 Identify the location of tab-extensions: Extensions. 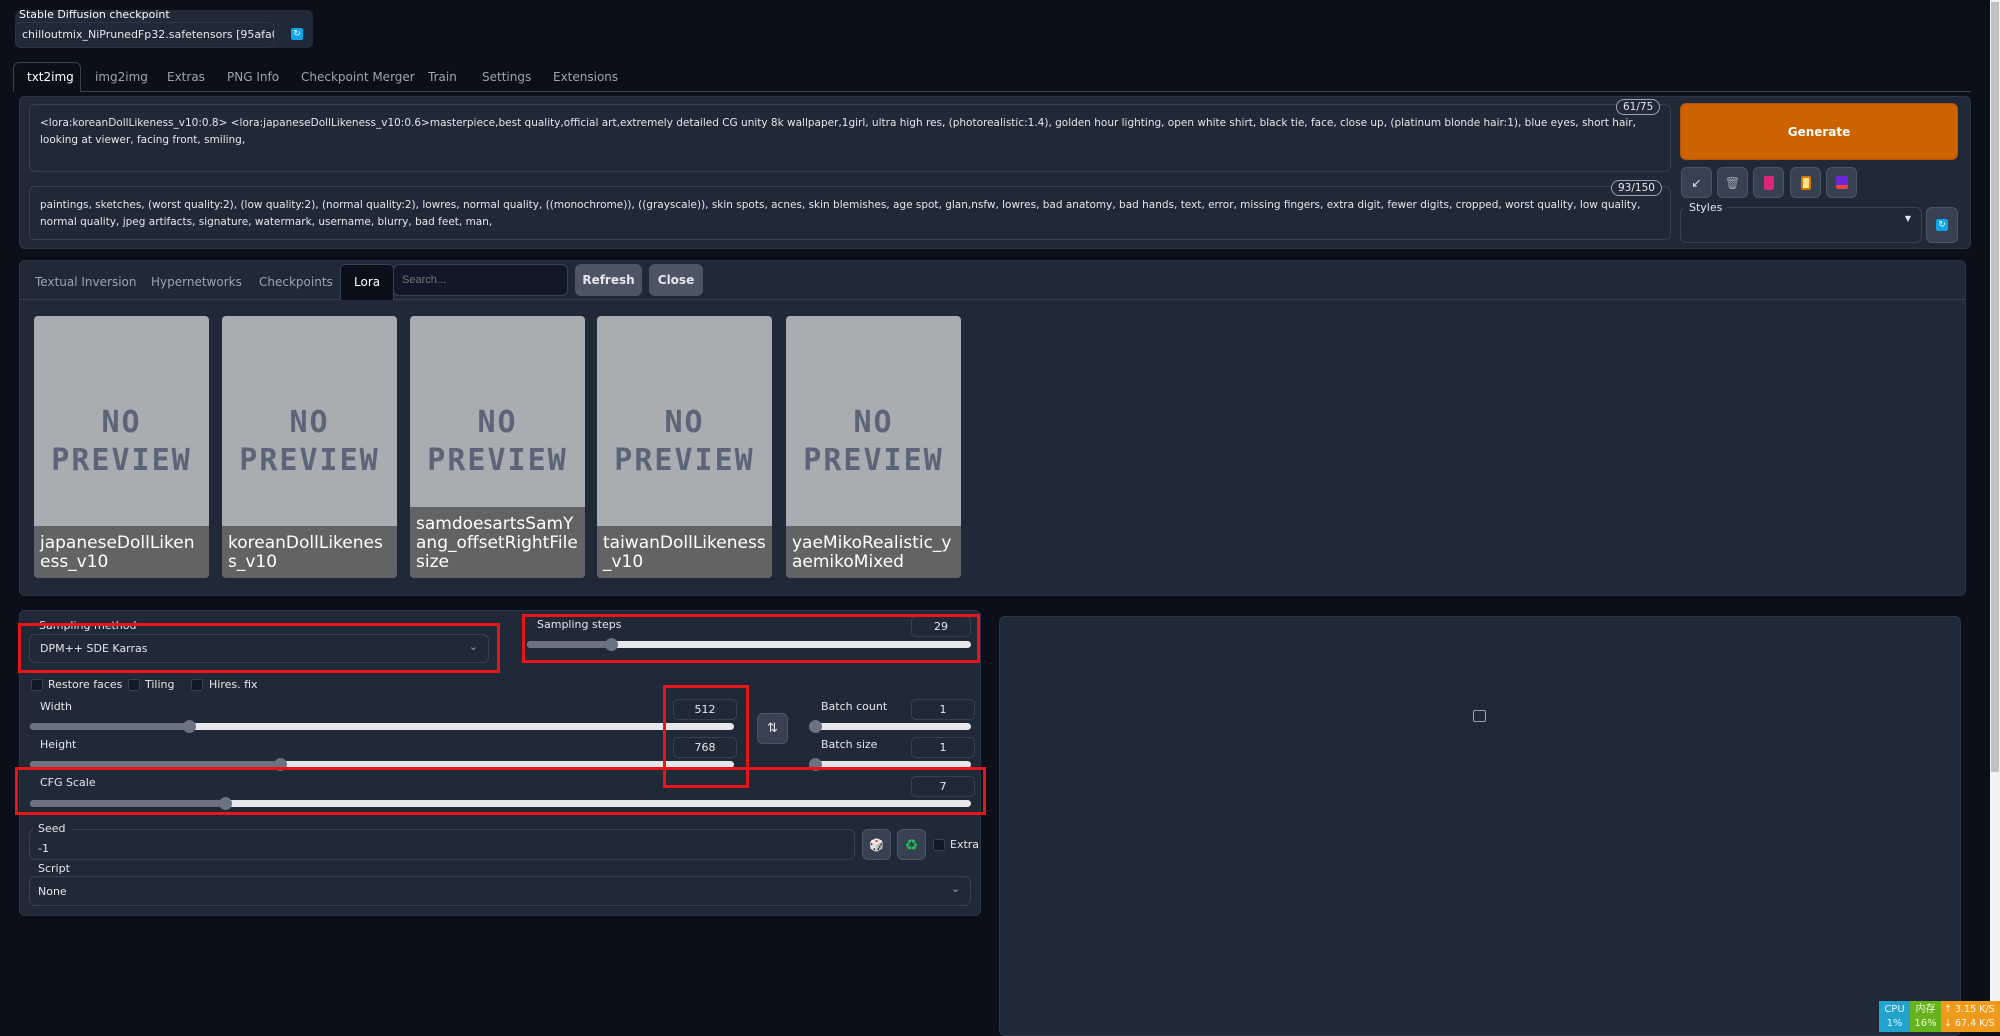
(585, 77).